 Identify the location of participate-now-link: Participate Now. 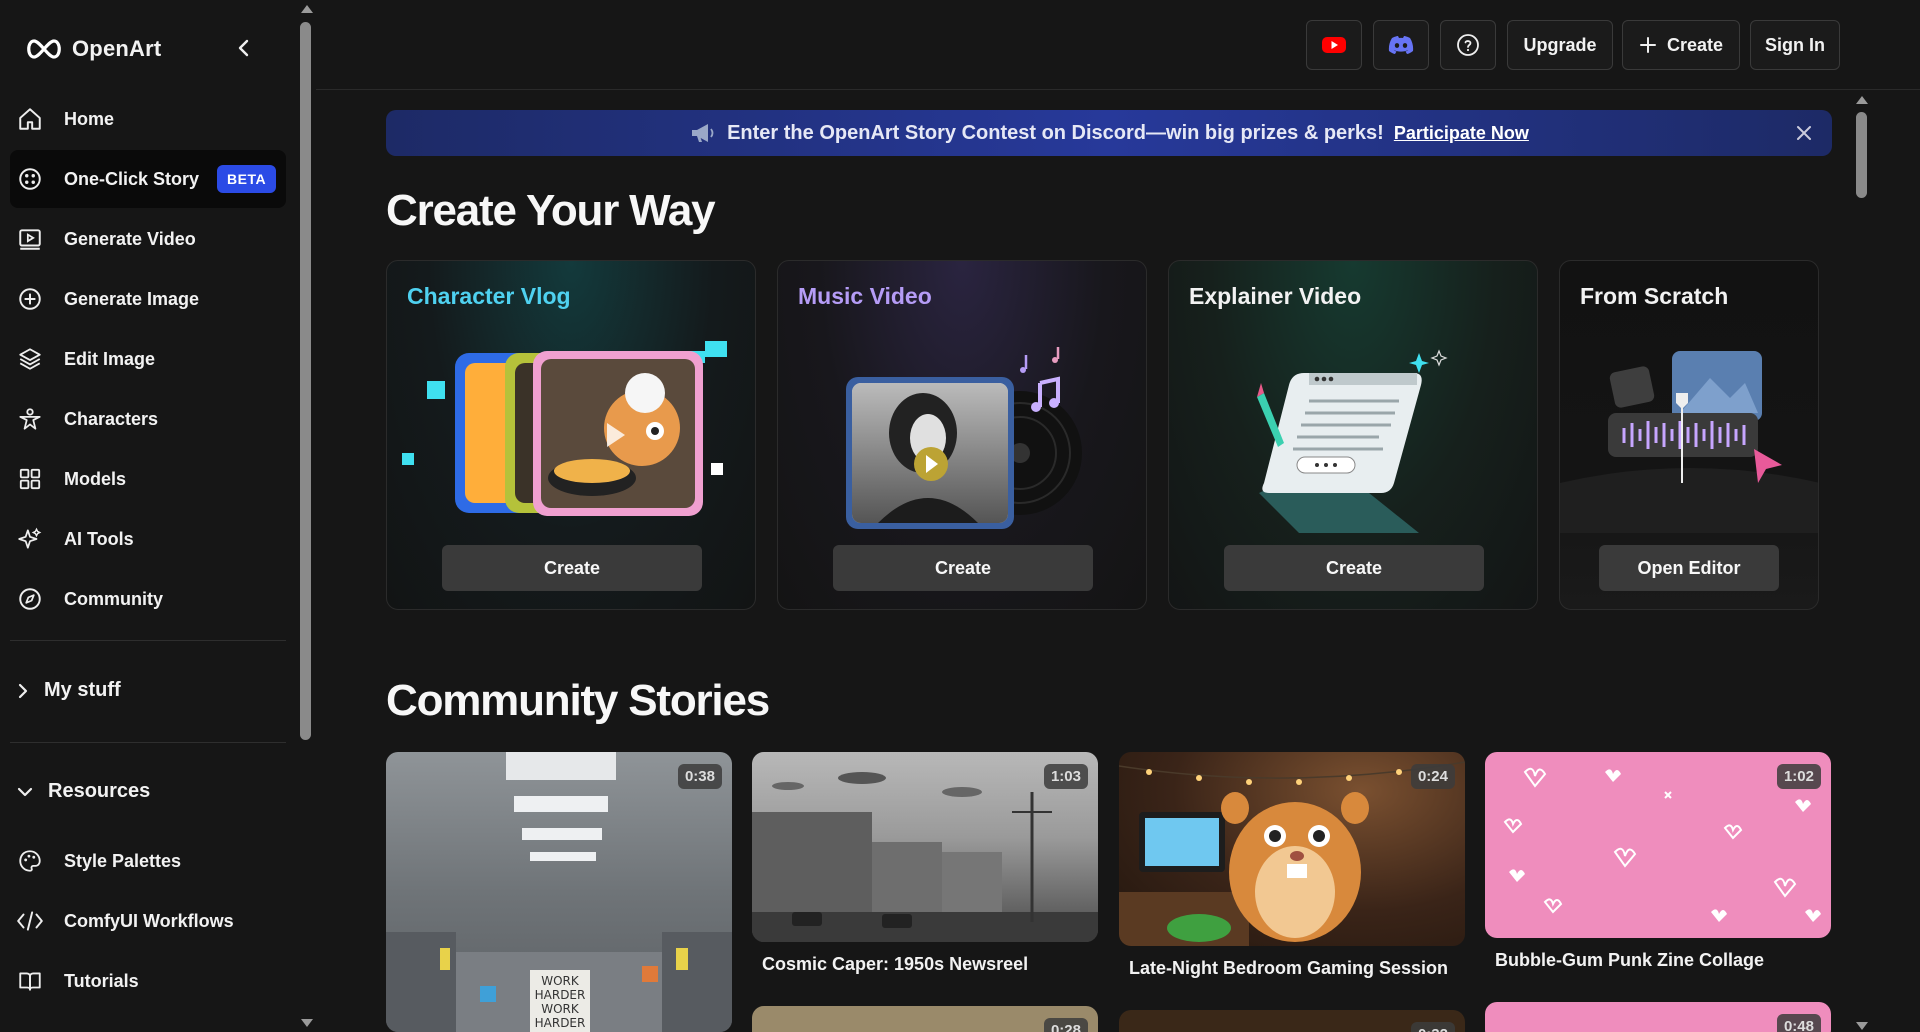
(1461, 133).